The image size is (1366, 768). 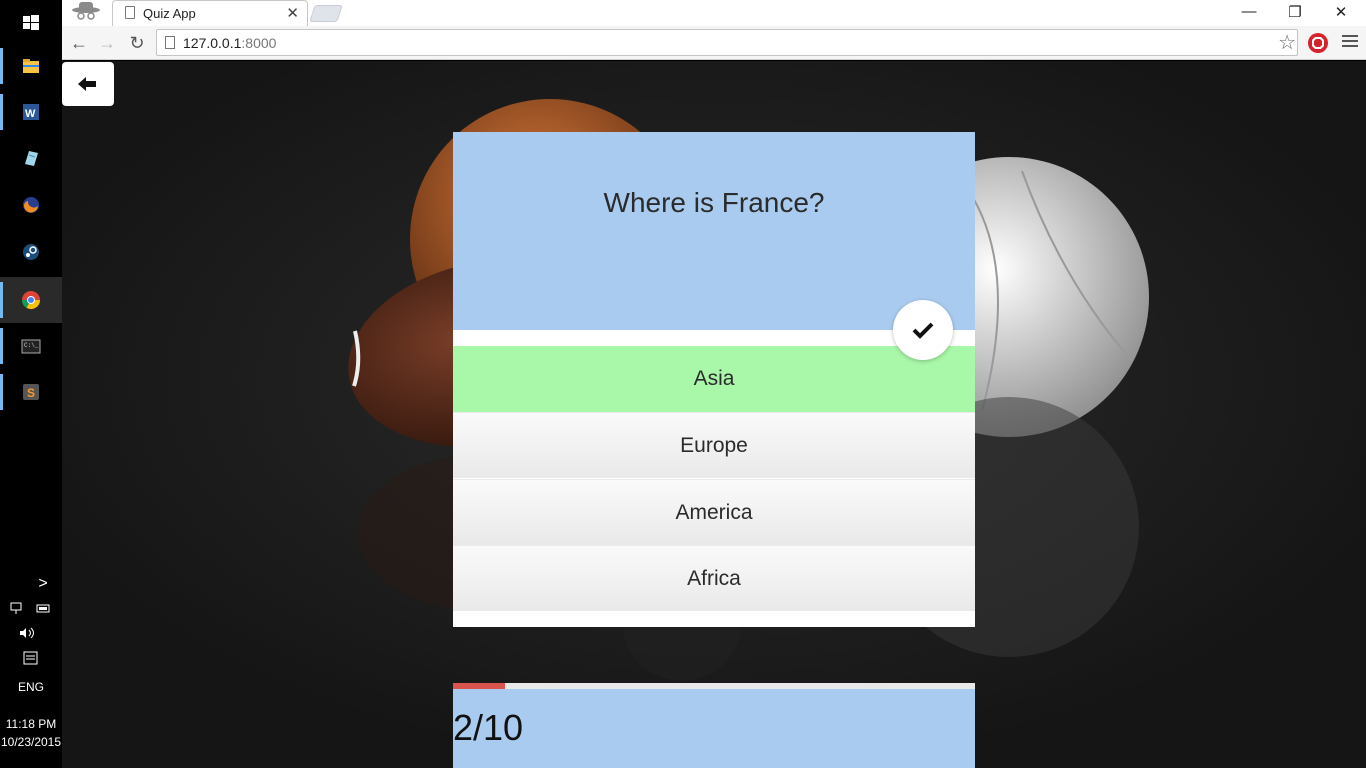 What do you see at coordinates (259, 43) in the screenshot?
I see `address-port: :8000` at bounding box center [259, 43].